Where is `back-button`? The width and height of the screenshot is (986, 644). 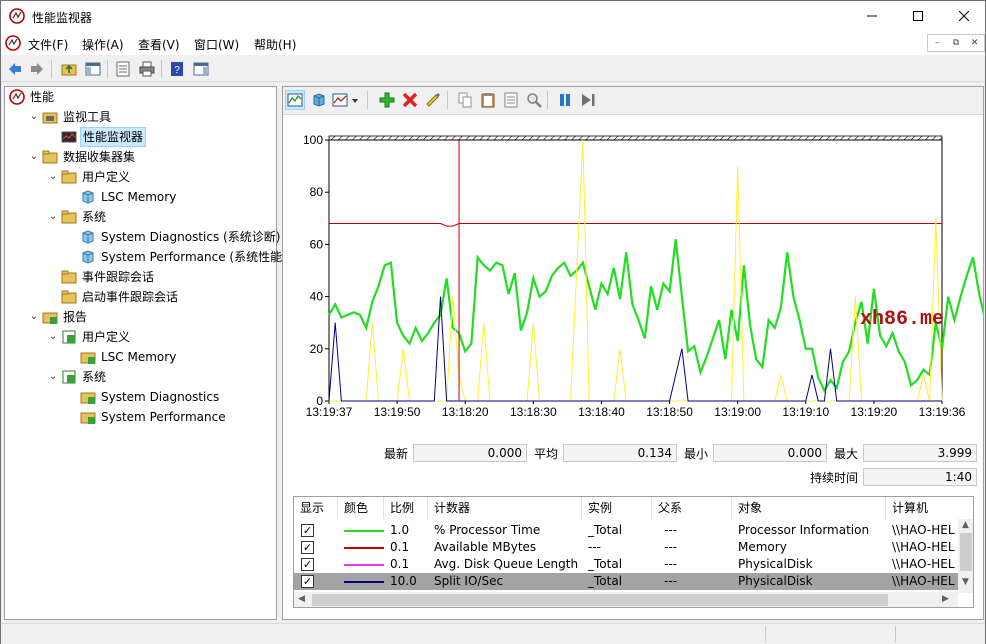
back-button is located at coordinates (15, 69).